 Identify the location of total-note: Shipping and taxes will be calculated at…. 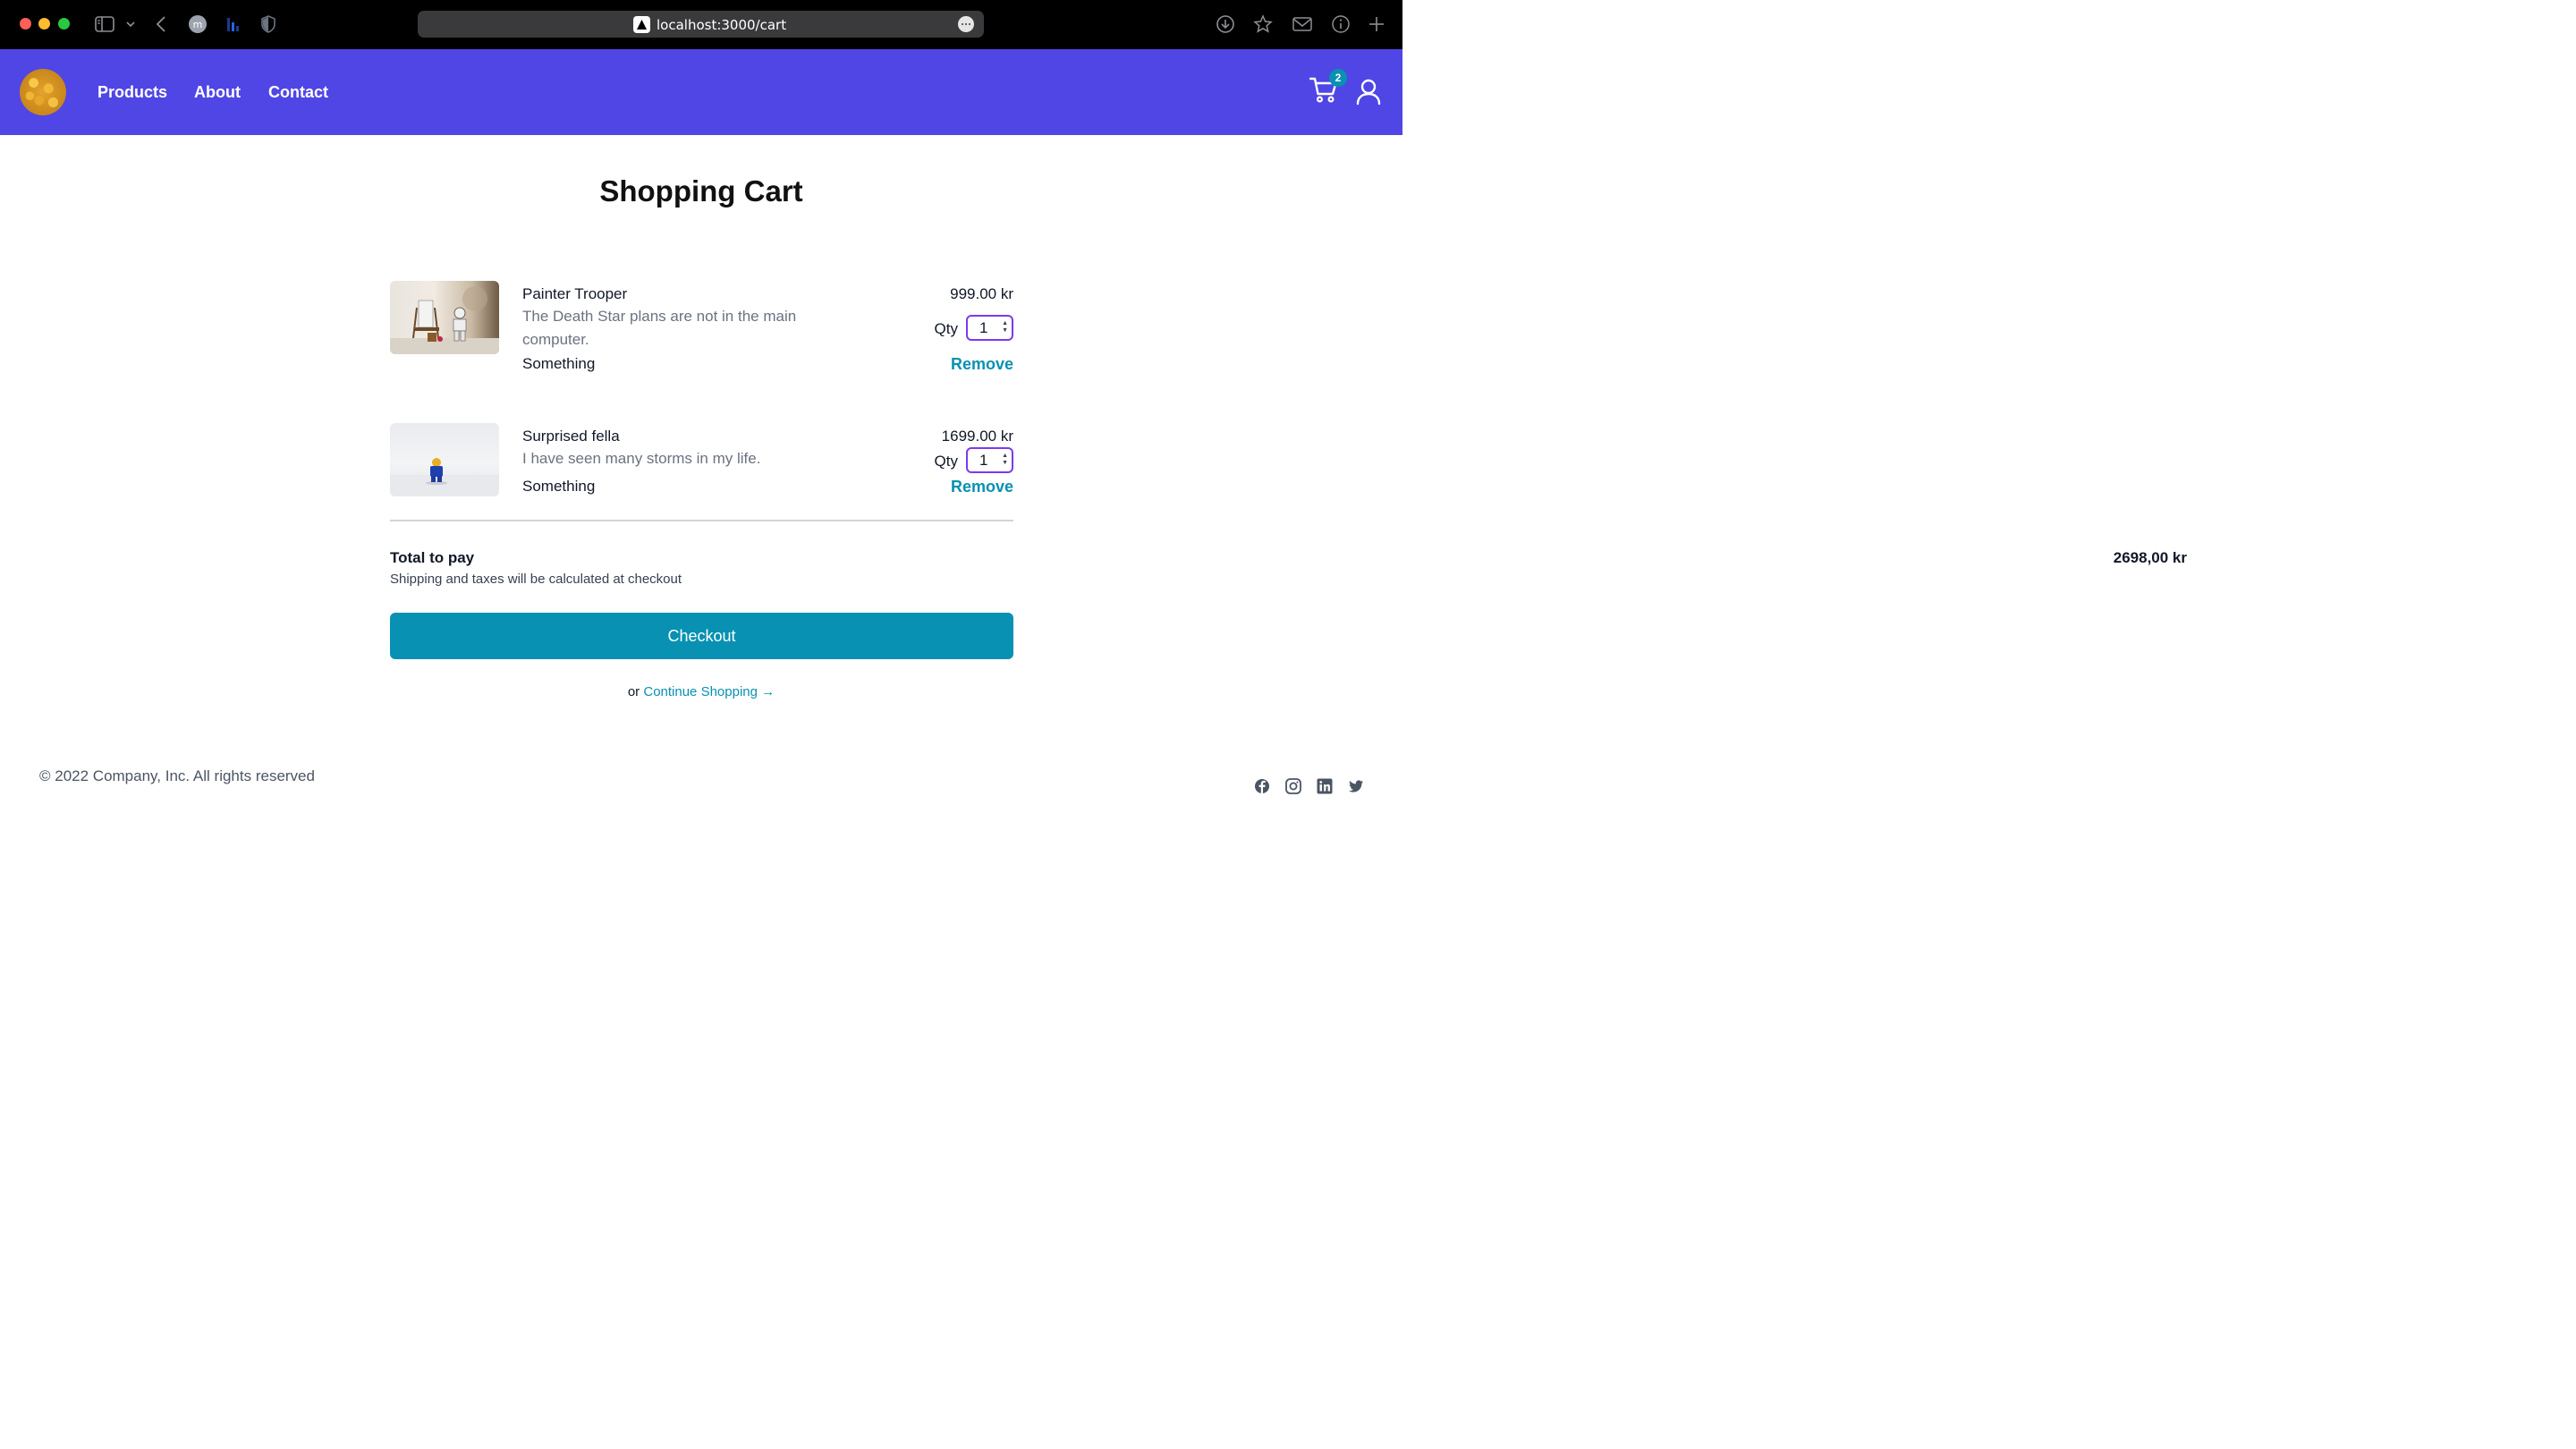
(536, 579).